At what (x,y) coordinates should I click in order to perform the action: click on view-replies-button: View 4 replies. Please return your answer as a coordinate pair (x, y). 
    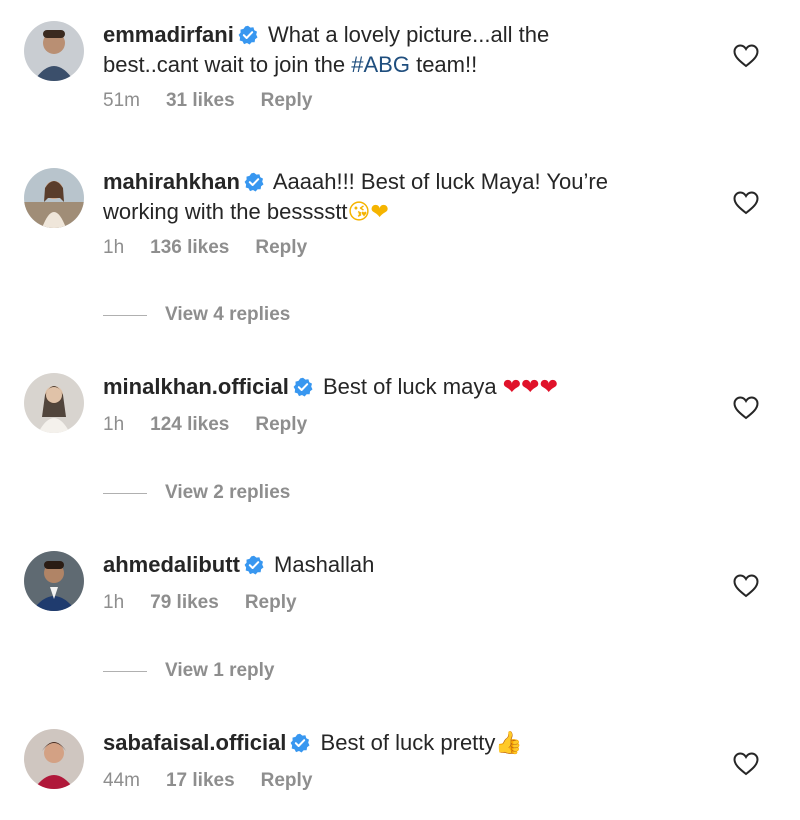
    Looking at the image, I should click on (196, 315).